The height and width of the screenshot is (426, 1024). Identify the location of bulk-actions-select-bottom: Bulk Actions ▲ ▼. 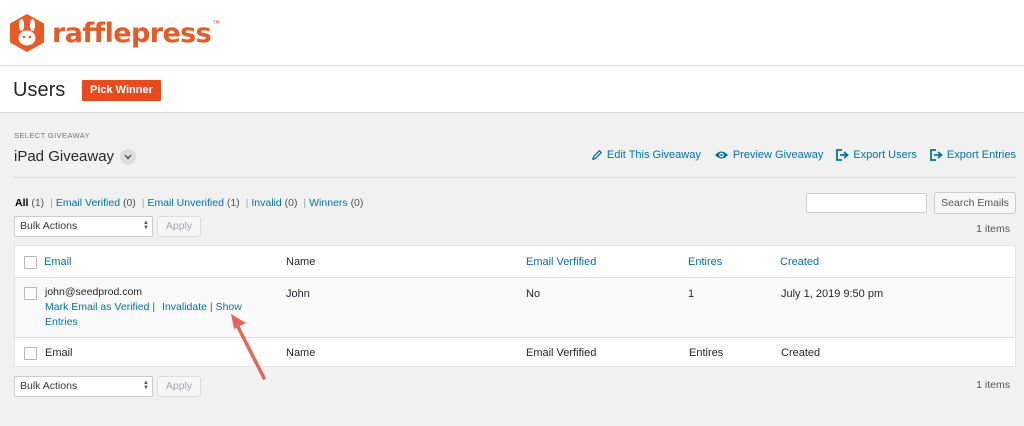
(83, 386).